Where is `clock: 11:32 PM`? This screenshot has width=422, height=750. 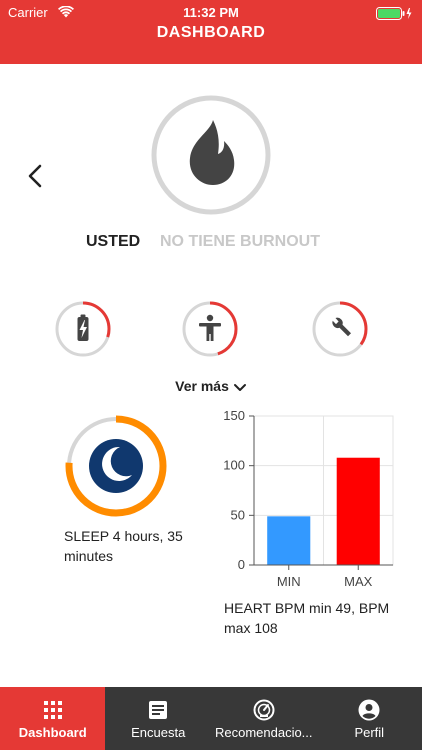
clock: 11:32 PM is located at coordinates (211, 12).